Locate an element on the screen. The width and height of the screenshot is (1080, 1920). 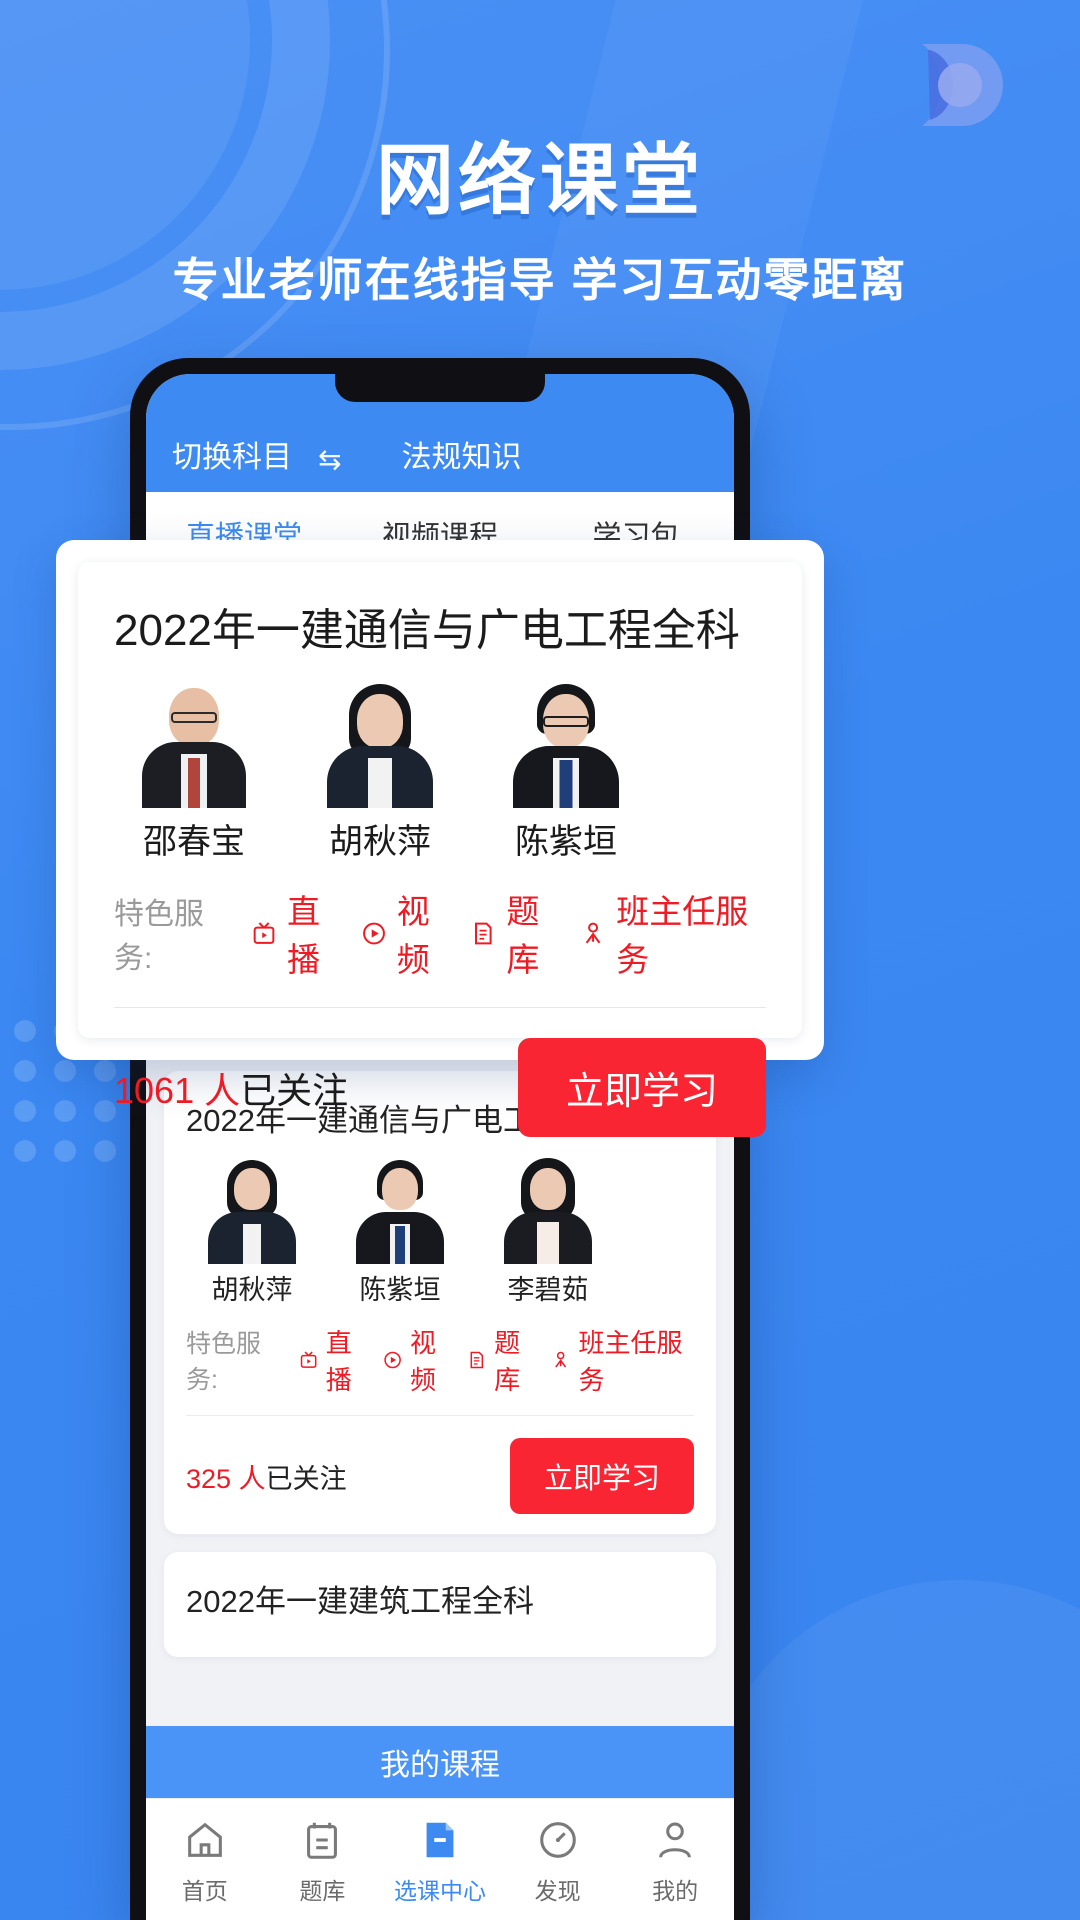
course-title: 2022年一建建筑工程全科 is located at coordinates (360, 1601).